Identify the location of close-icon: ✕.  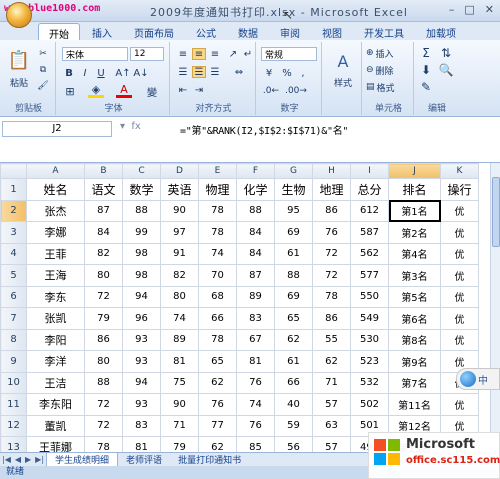
(489, 9).